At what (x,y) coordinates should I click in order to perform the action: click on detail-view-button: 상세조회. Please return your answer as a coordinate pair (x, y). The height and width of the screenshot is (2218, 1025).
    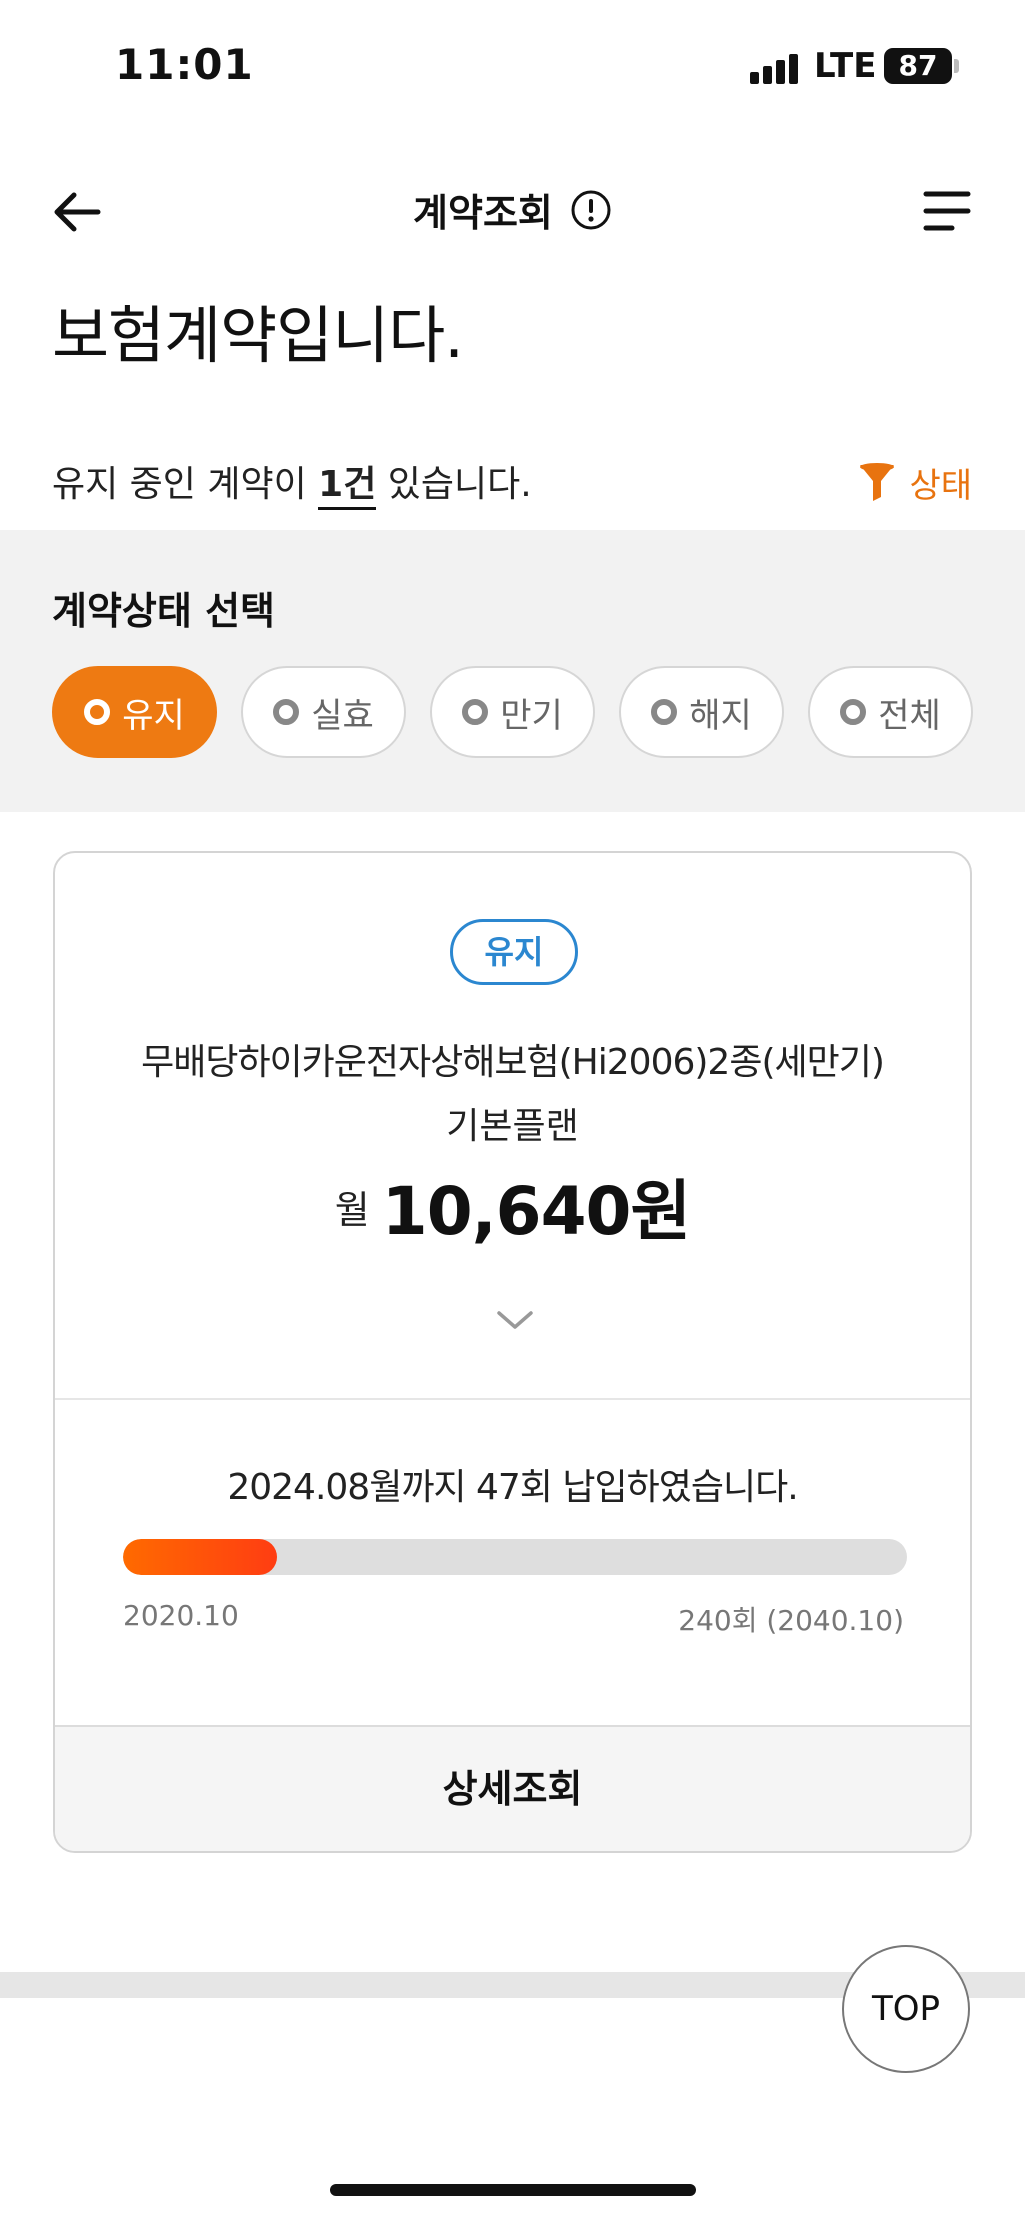
    Looking at the image, I should click on (512, 1788).